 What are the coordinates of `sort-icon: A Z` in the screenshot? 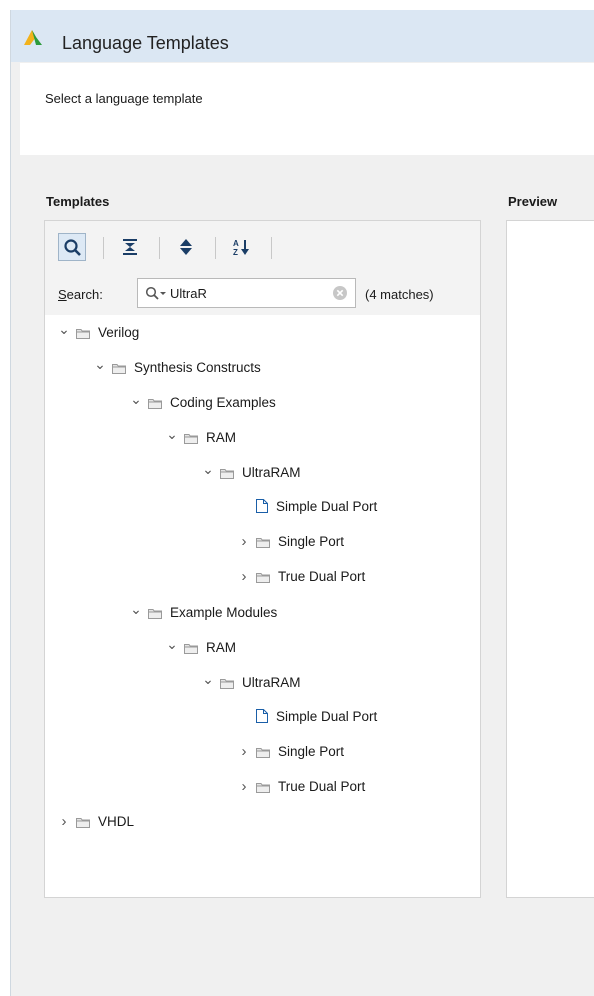 It's located at (241, 248).